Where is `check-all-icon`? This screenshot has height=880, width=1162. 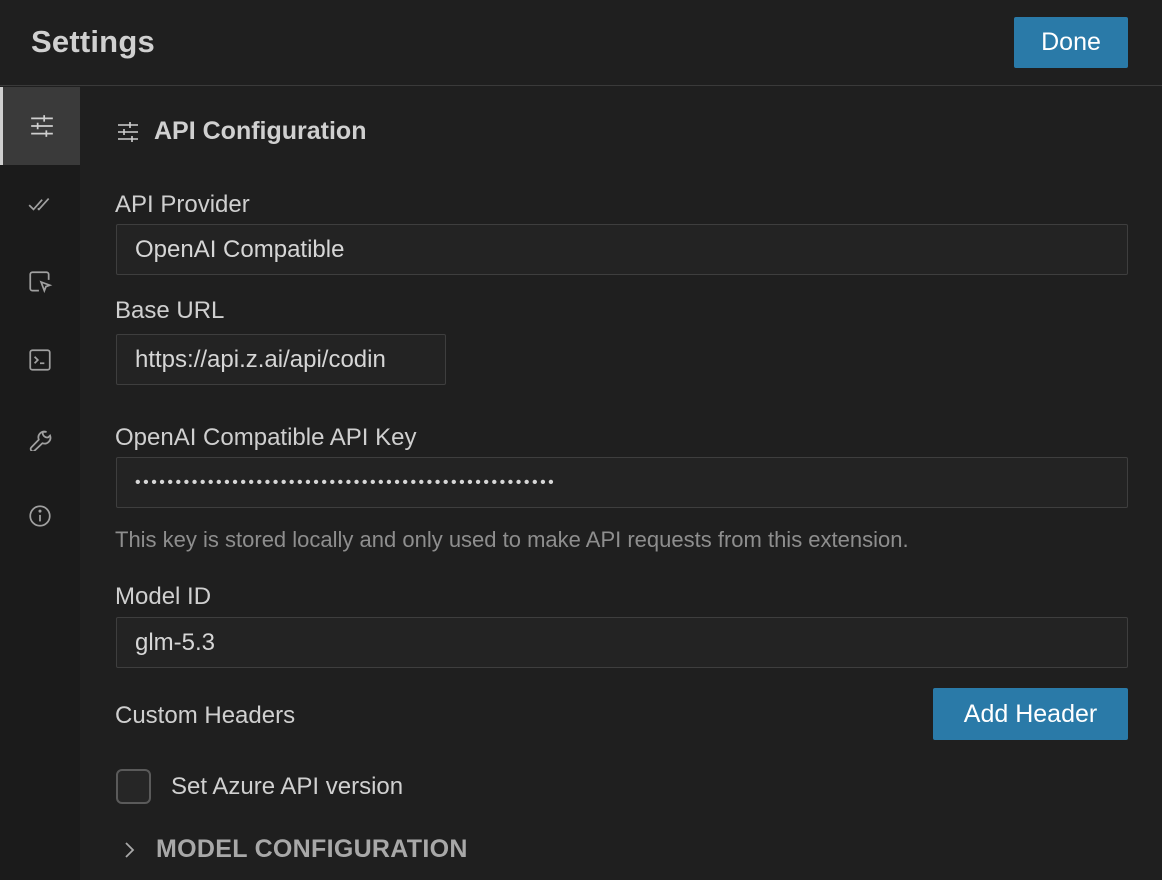
check-all-icon is located at coordinates (39, 204).